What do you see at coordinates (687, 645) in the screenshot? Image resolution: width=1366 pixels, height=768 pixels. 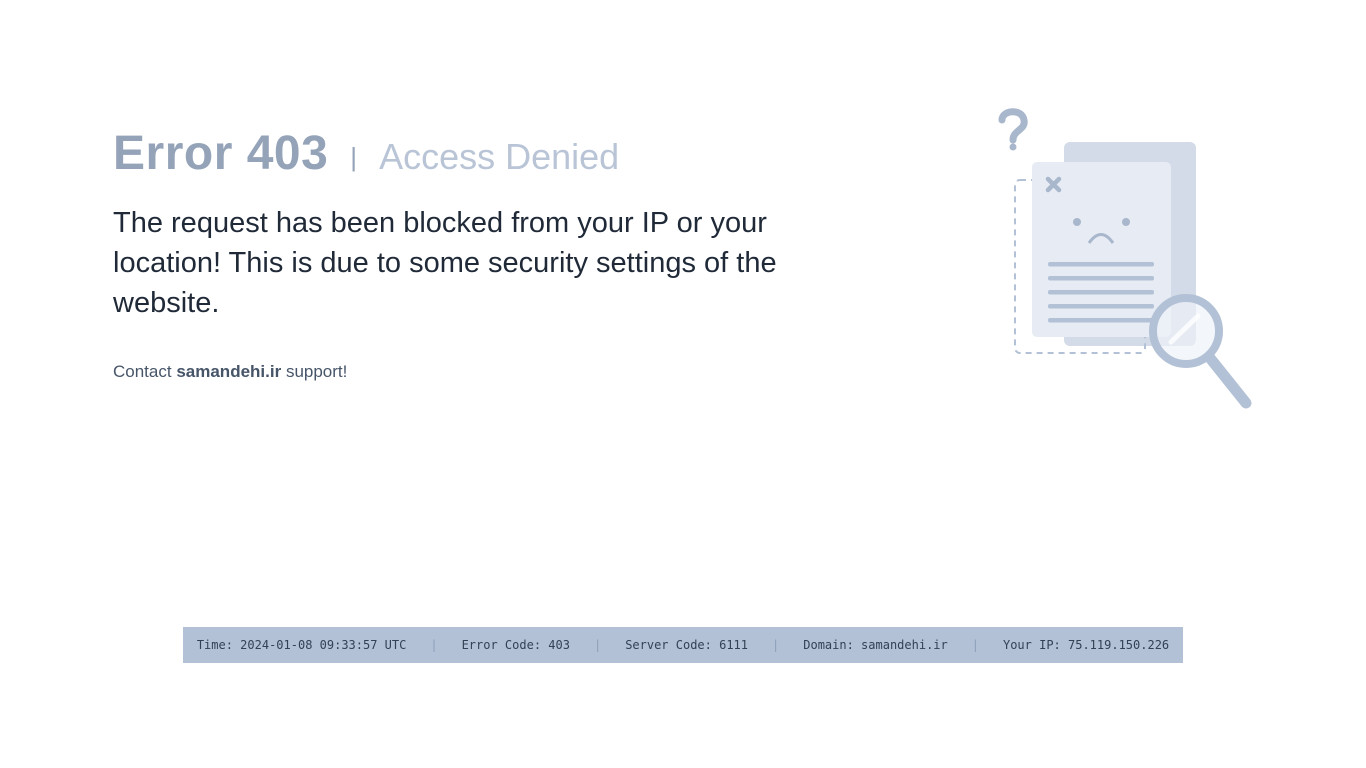 I see `footer-server-code: Server Code: 6111` at bounding box center [687, 645].